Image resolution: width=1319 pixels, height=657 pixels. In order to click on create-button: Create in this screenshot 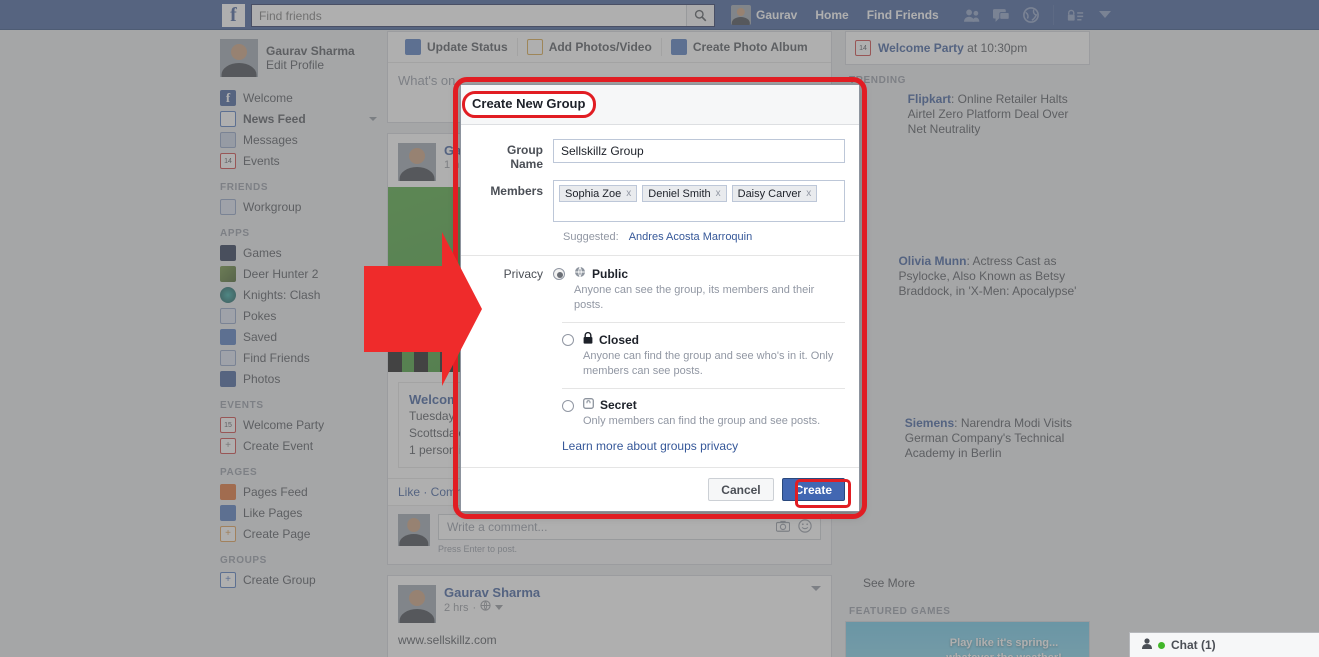, I will do `click(813, 489)`.